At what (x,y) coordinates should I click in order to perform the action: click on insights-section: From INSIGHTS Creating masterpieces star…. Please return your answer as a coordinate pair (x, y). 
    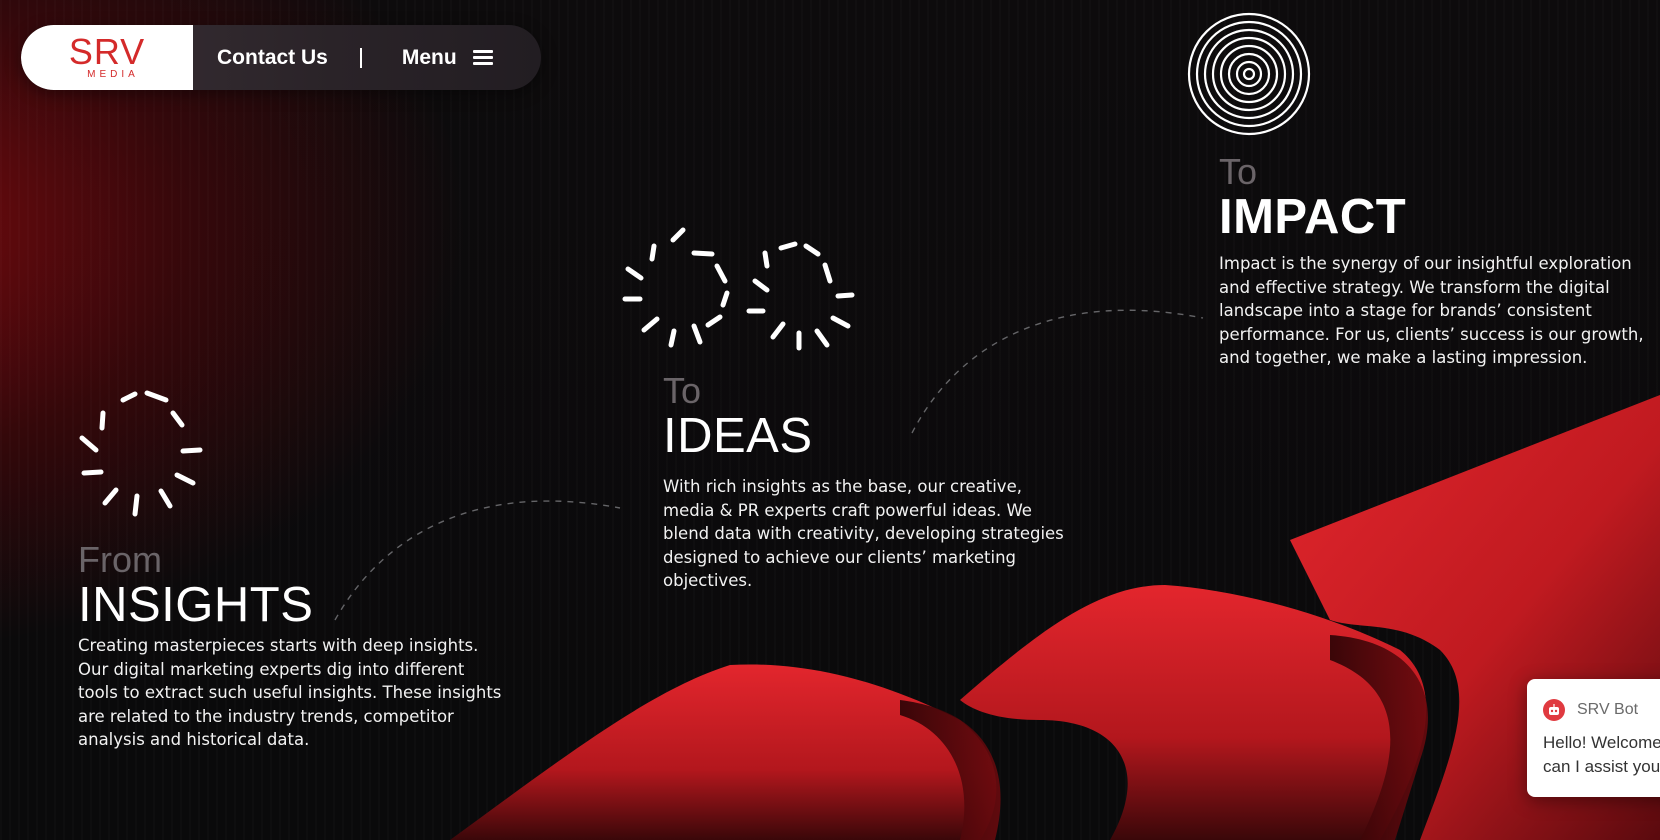
    Looking at the image, I should click on (293, 646).